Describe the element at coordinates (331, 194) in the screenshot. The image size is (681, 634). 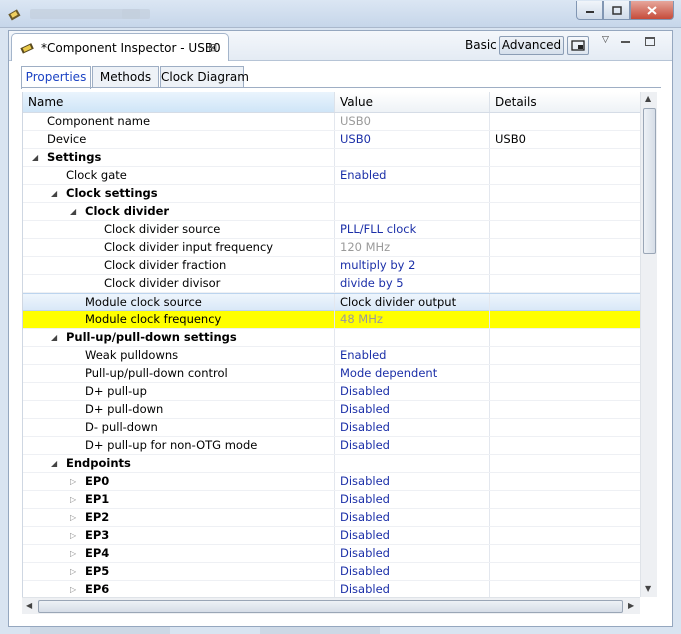
I see `table-row: ◢ Clock settings` at that location.